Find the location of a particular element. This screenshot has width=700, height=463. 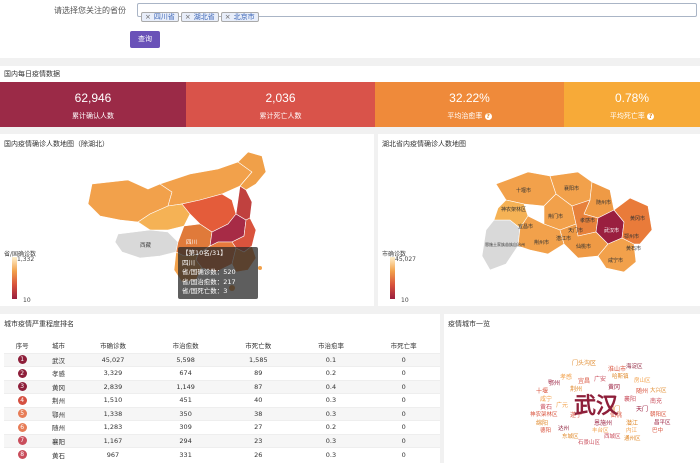

cloud-word-largest: 武汉 is located at coordinates (596, 404).